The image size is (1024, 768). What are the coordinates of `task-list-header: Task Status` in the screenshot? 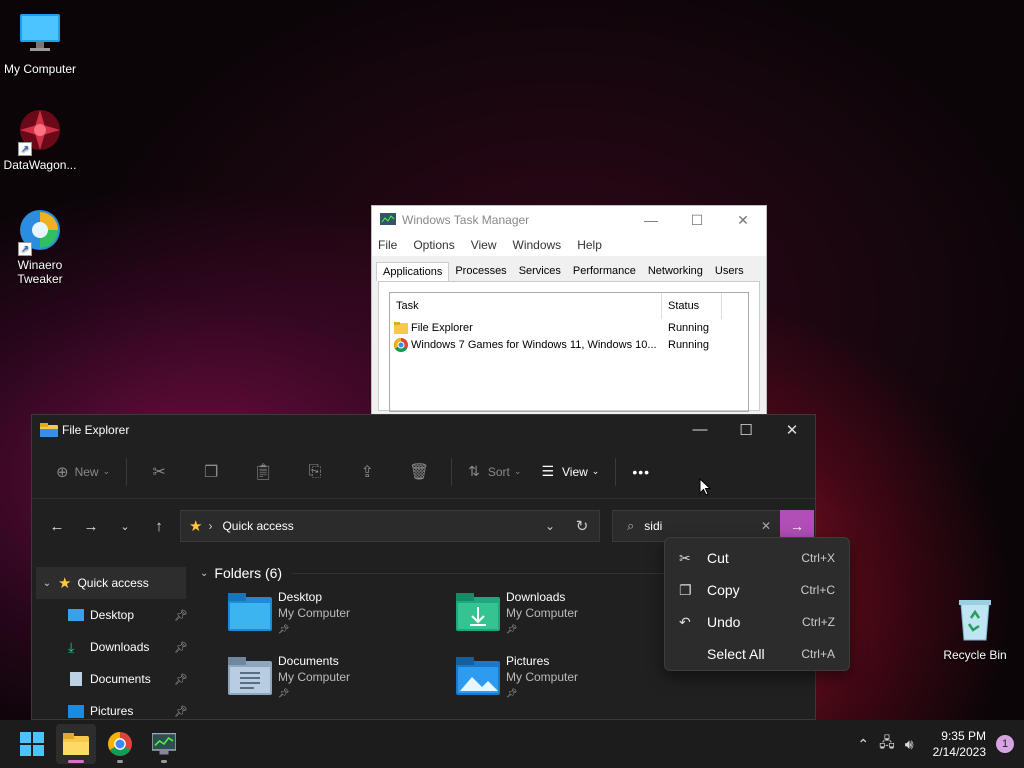 It's located at (569, 306).